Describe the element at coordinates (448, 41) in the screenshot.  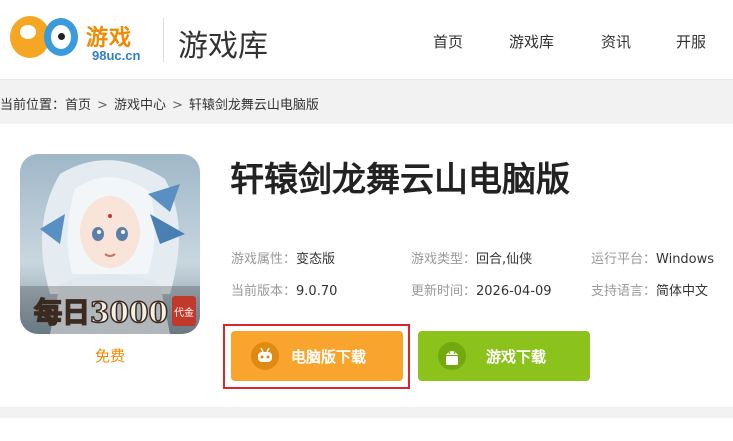
I see `nav-item-home: 首页` at that location.